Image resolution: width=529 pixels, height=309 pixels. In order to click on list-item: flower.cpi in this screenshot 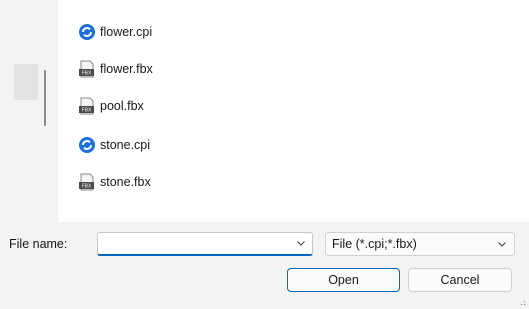, I will do `click(115, 32)`.